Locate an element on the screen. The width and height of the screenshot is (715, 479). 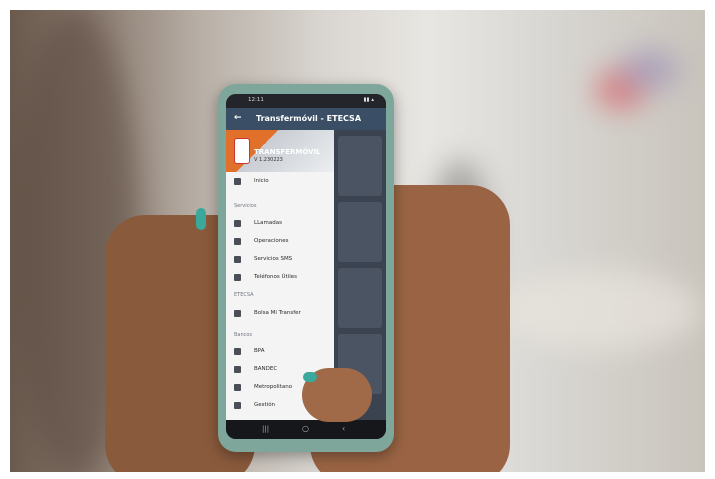
menu-item-inicio: Inicio is located at coordinates (280, 182).